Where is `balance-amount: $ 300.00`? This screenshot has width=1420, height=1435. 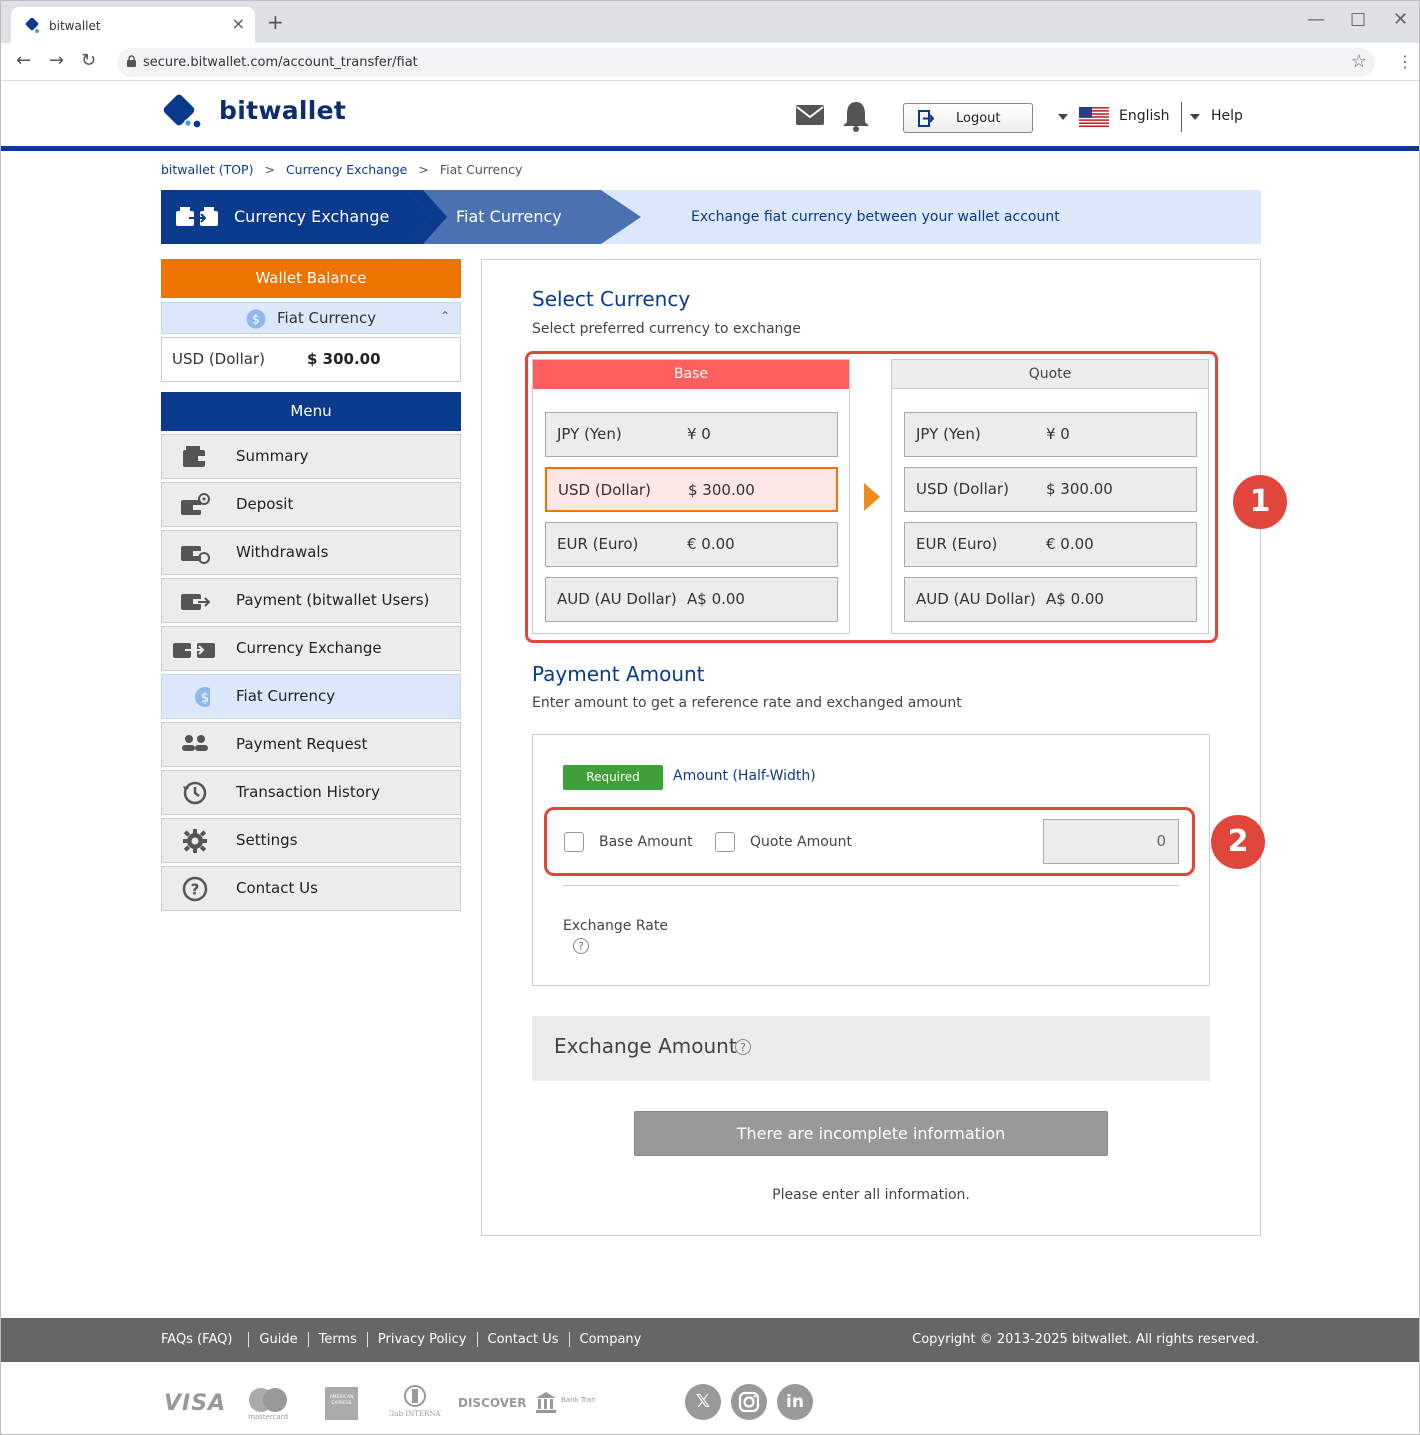
balance-amount: $ 300.00 is located at coordinates (344, 359).